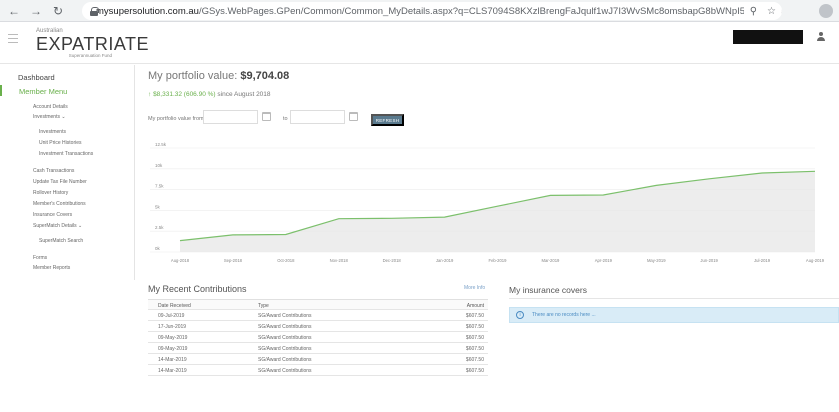 The height and width of the screenshot is (412, 839). What do you see at coordinates (174, 306) in the screenshot?
I see `header-date: Date Received` at bounding box center [174, 306].